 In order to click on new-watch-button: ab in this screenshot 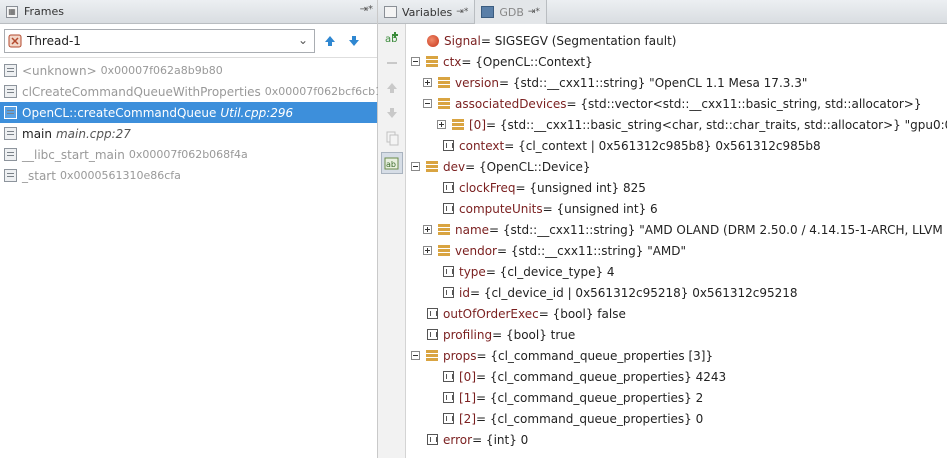, I will do `click(392, 38)`.